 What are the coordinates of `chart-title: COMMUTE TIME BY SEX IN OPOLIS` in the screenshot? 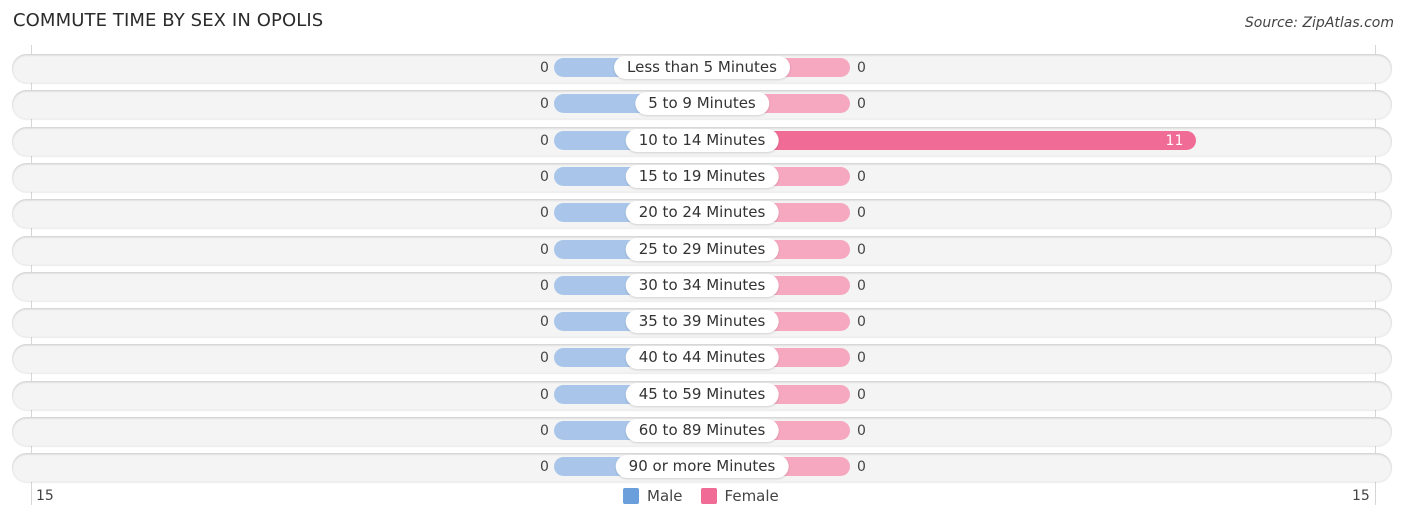 It's located at (168, 20).